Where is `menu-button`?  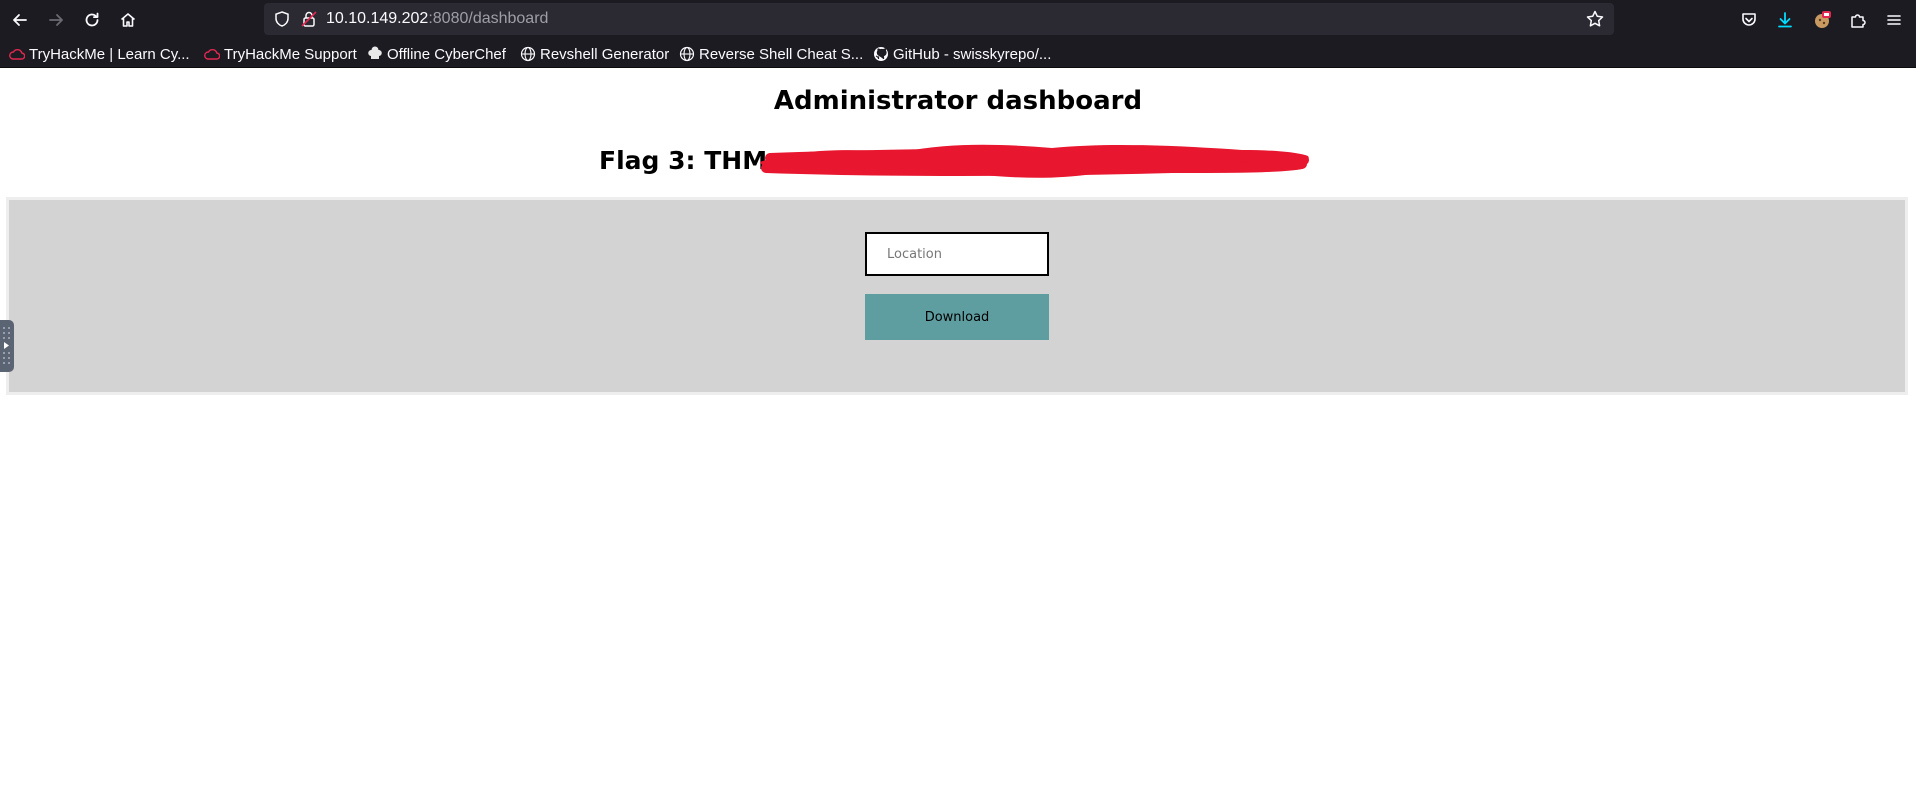 menu-button is located at coordinates (1894, 20).